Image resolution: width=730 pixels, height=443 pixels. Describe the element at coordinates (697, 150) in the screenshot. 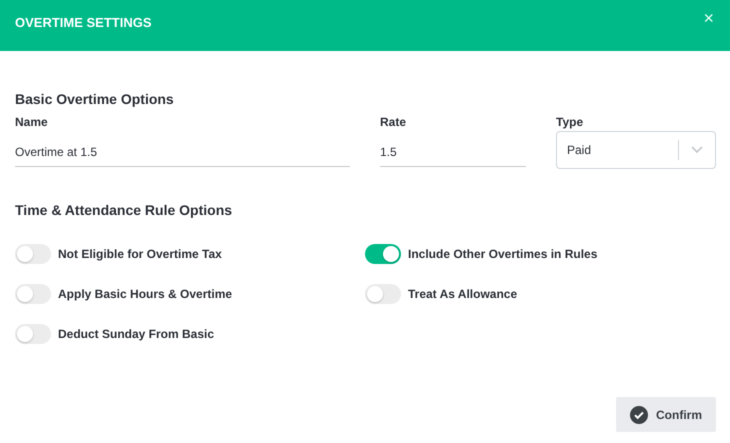

I see `chevron-down-icon` at that location.